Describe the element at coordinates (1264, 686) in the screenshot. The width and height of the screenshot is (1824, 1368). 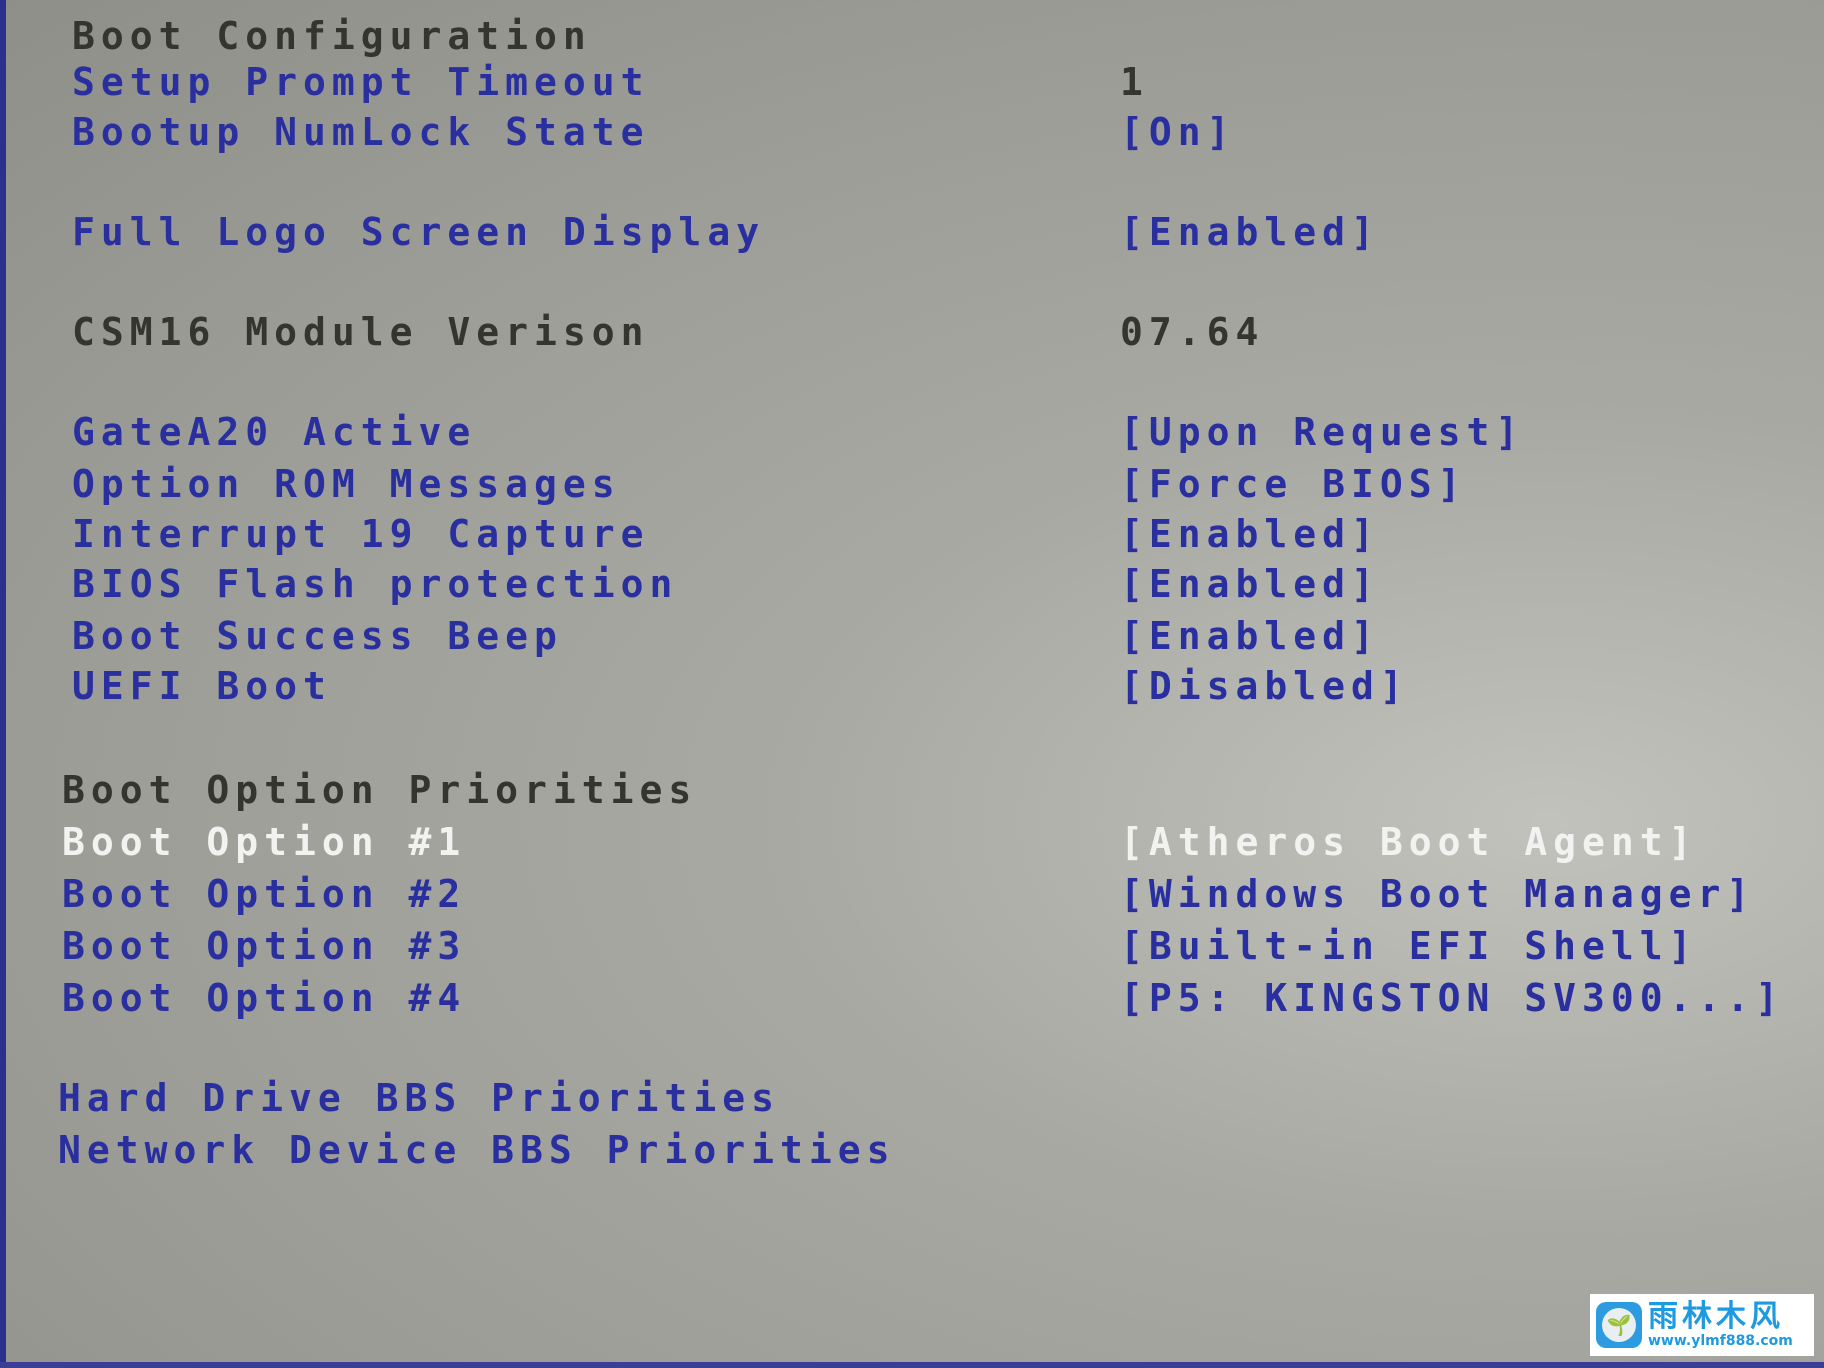
I see `setting-value: [Disabled]` at that location.